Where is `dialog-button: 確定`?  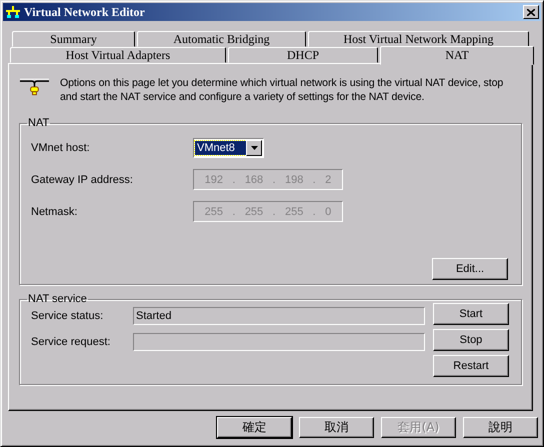
dialog-button: 確定 is located at coordinates (254, 427).